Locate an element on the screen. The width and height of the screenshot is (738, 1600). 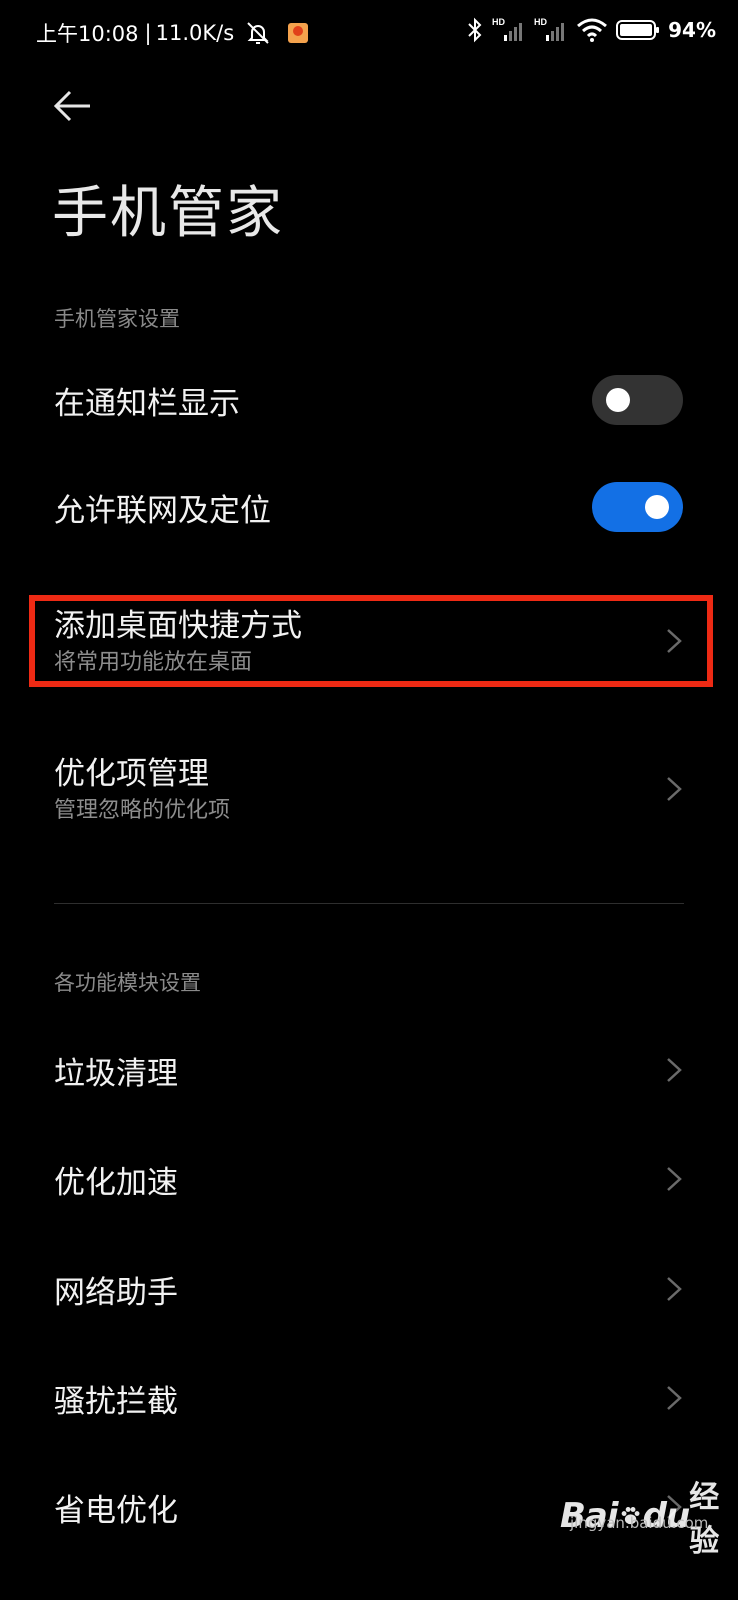
status-time: 上午10:08 is located at coordinates (87, 34).